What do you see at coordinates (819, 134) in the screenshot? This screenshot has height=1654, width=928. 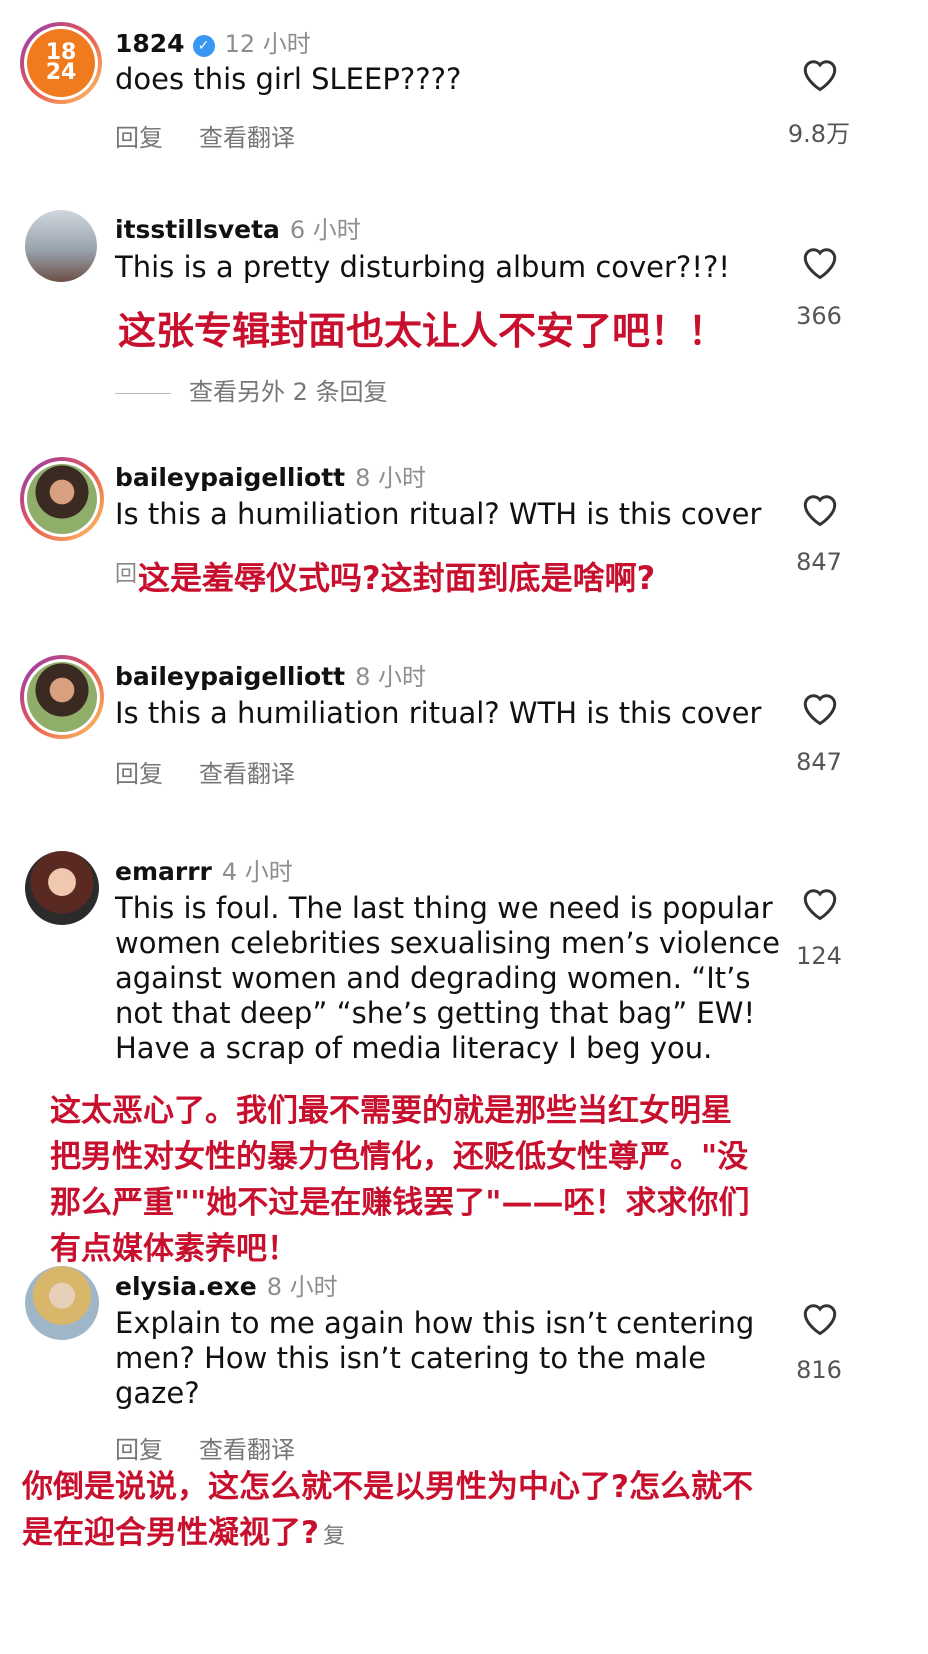 I see `like-count: 9.8万` at bounding box center [819, 134].